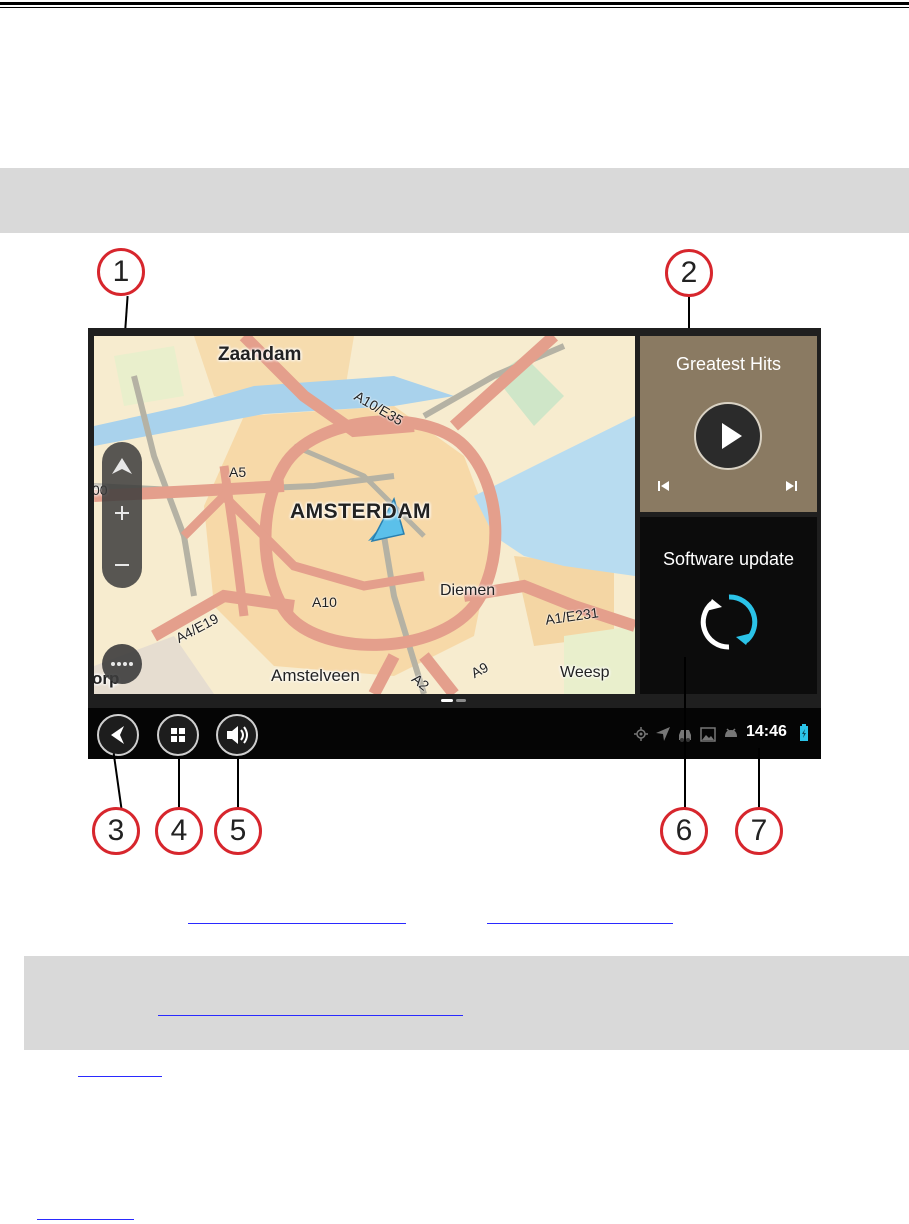  What do you see at coordinates (466, 1003) in the screenshot?
I see `note-box-bottom` at bounding box center [466, 1003].